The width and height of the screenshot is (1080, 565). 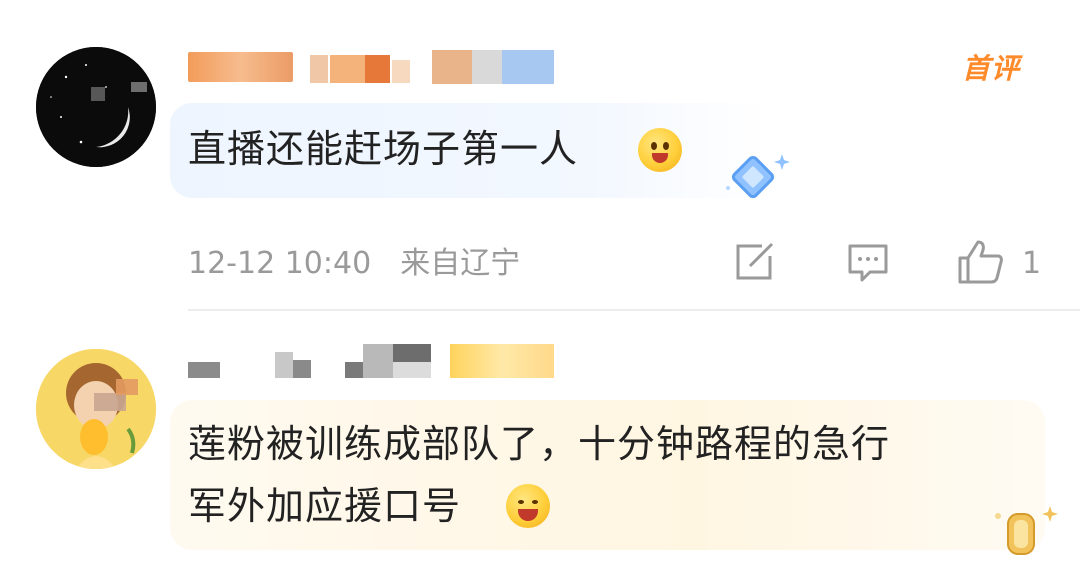 What do you see at coordinates (634, 310) in the screenshot?
I see `divider` at bounding box center [634, 310].